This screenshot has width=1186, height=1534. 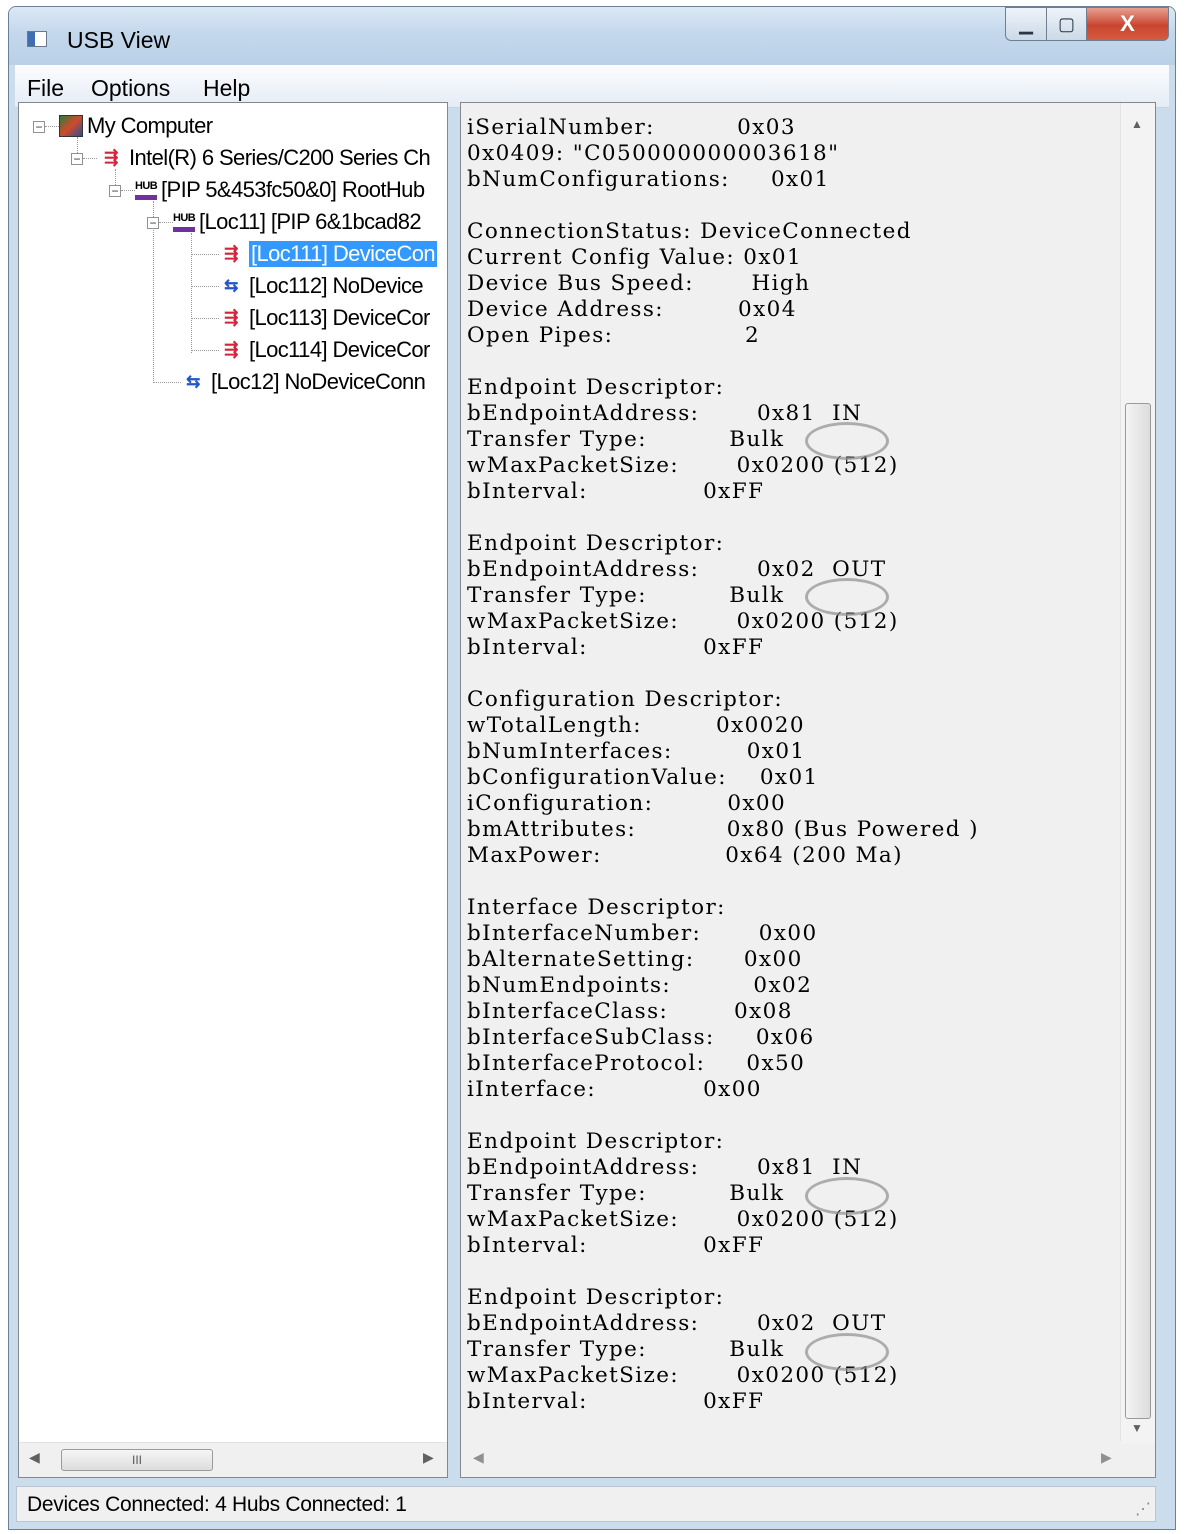 I want to click on detail-line: 0x0409: "C050000000003618", so click(x=653, y=153).